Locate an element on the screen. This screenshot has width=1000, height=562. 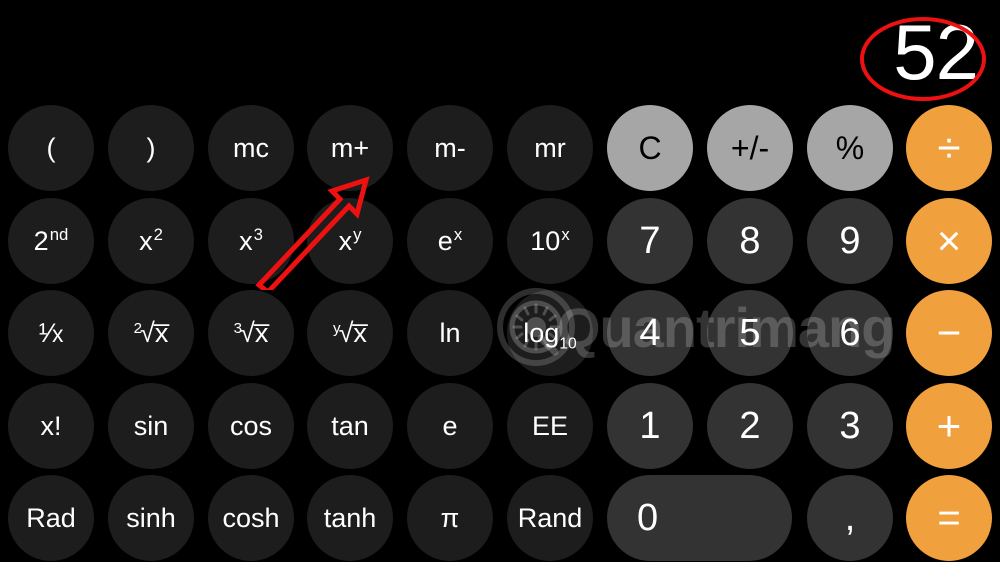
key-label: ÷ is located at coordinates (949, 147).